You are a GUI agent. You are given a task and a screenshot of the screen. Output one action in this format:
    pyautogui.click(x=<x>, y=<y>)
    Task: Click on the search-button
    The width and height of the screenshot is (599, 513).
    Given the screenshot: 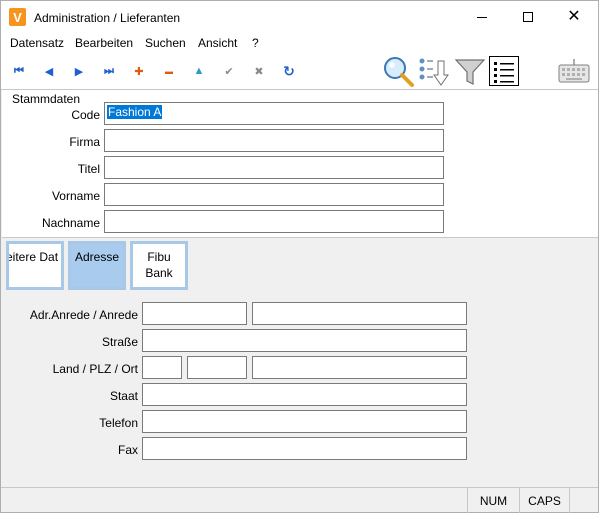 What is the action you would take?
    pyautogui.click(x=398, y=71)
    